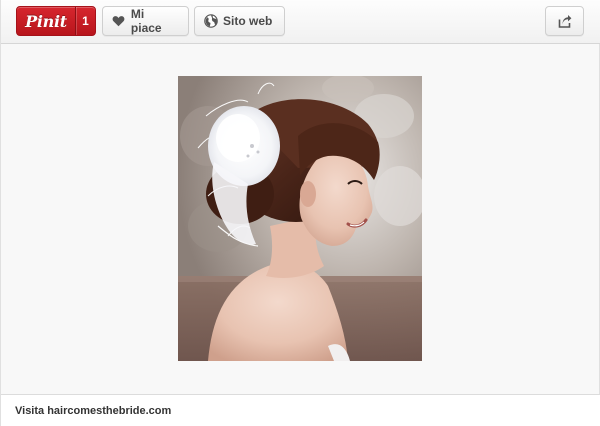 Image resolution: width=600 pixels, height=426 pixels. I want to click on pin-footer: Visita haircomesthebride.com, so click(300, 410).